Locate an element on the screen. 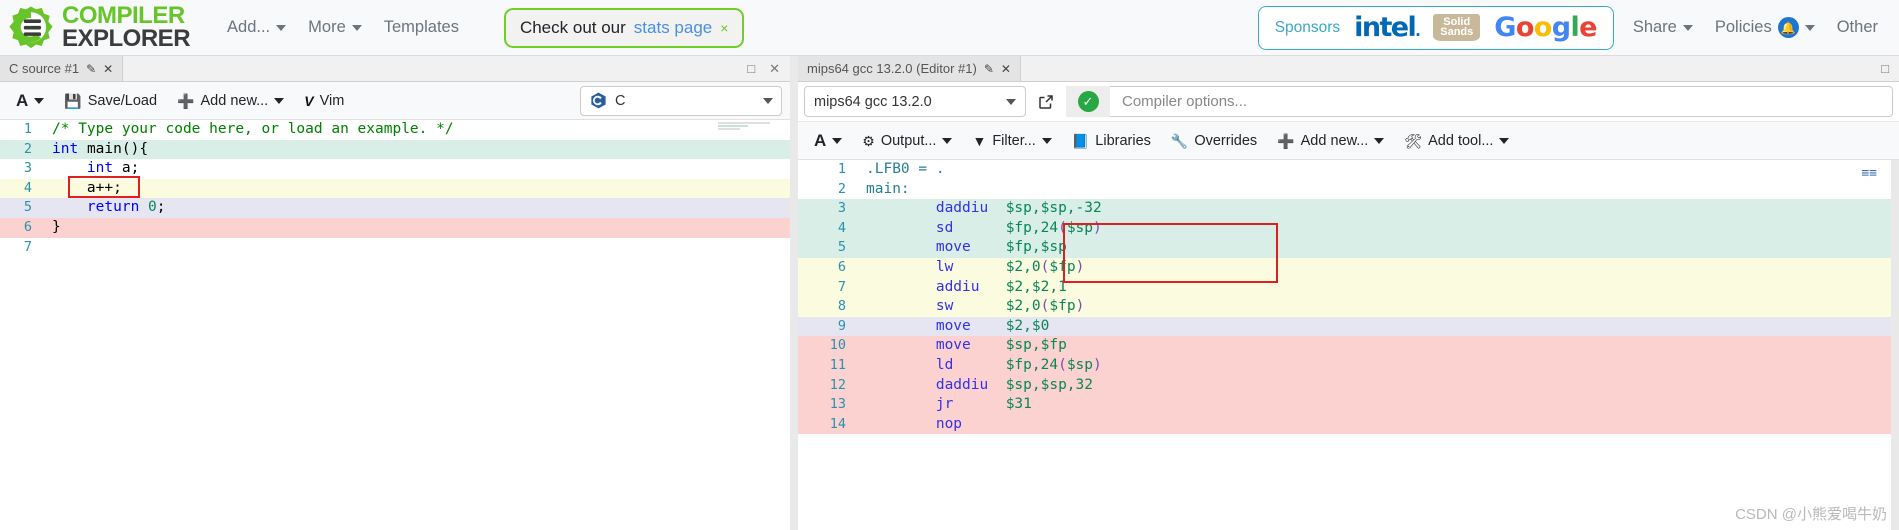 The width and height of the screenshot is (1899, 530). token: daddiu is located at coordinates (962, 208).